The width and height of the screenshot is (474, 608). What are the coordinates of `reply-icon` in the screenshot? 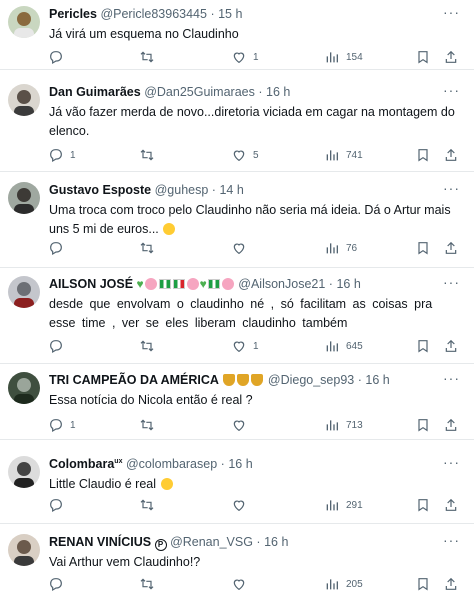 It's located at (56, 425).